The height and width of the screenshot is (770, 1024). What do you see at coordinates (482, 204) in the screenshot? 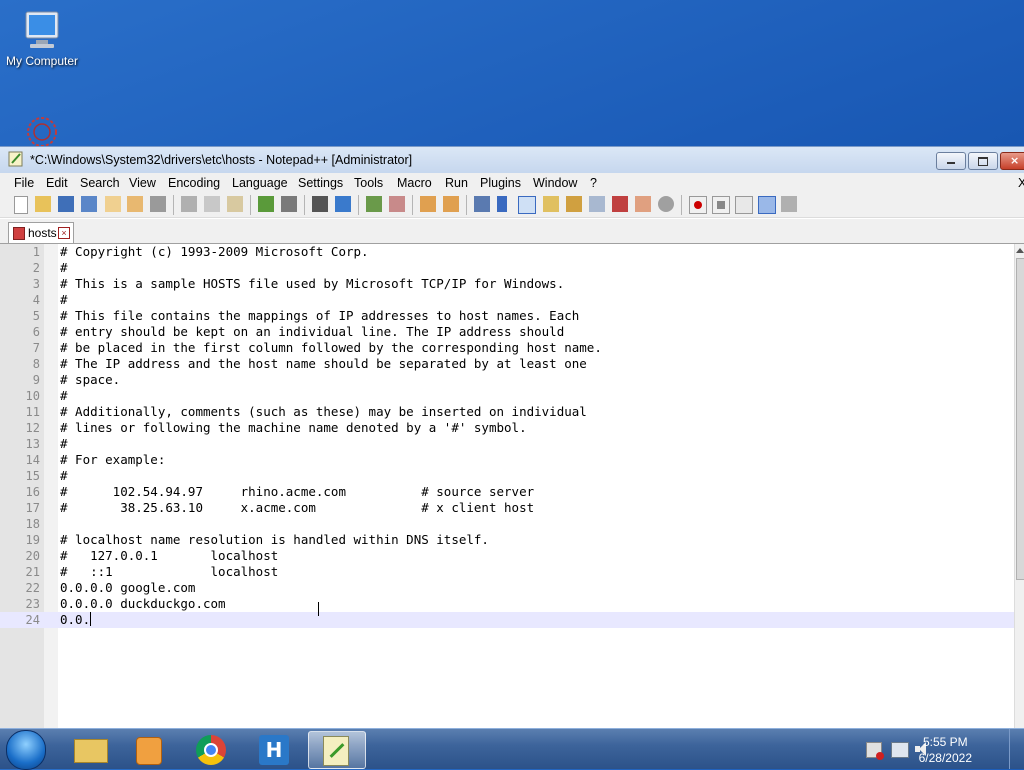
I see `word-wrap-icon` at bounding box center [482, 204].